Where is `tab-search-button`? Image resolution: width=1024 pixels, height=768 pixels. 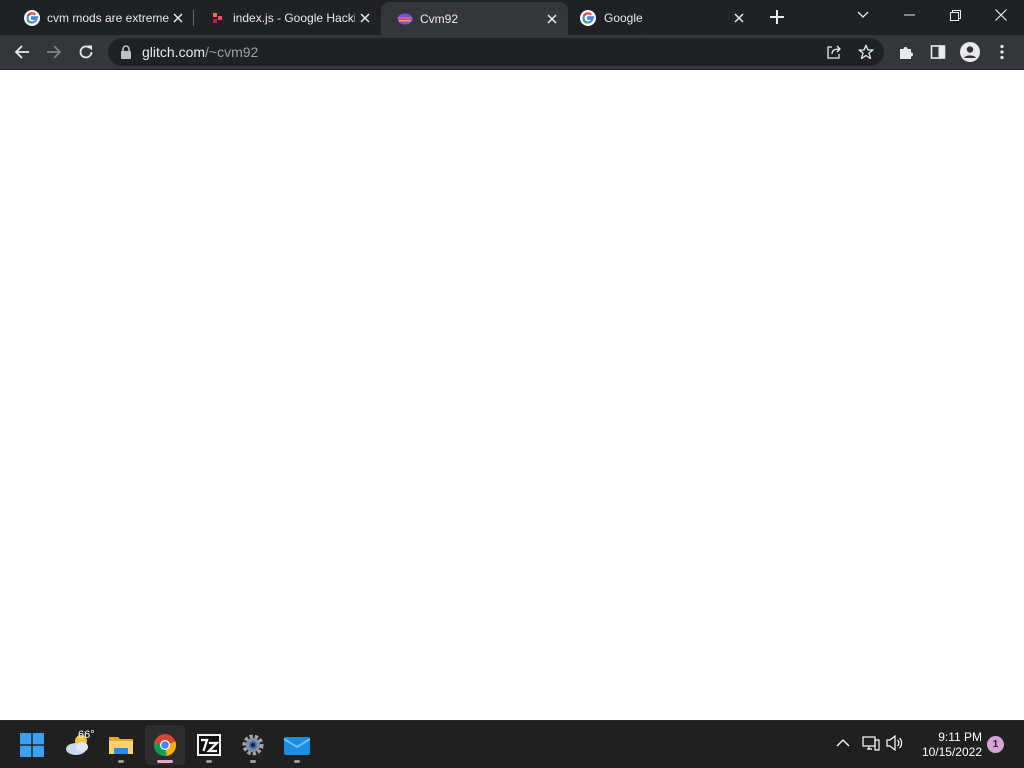
tab-search-button is located at coordinates (863, 15).